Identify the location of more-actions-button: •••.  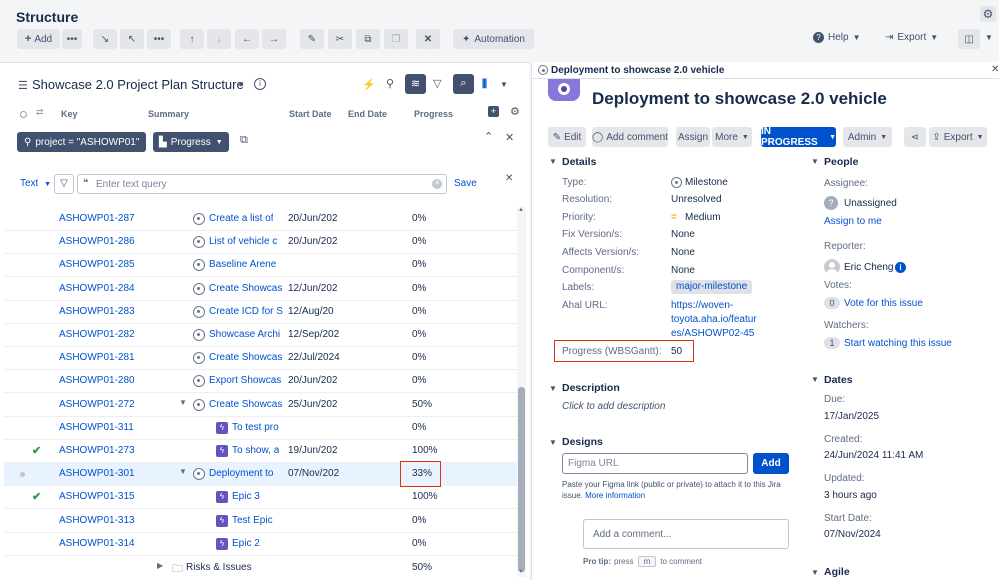
(72, 39).